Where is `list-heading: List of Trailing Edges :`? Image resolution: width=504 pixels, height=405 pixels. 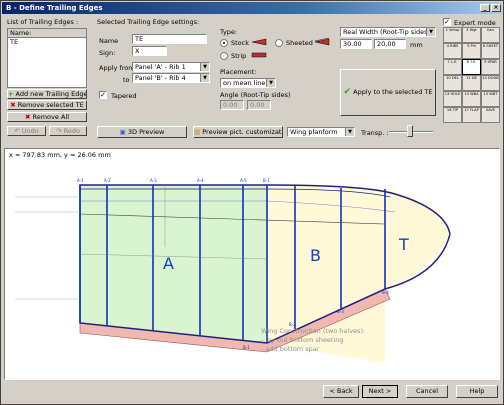
list-heading: List of Trailing Edges : is located at coordinates (43, 22).